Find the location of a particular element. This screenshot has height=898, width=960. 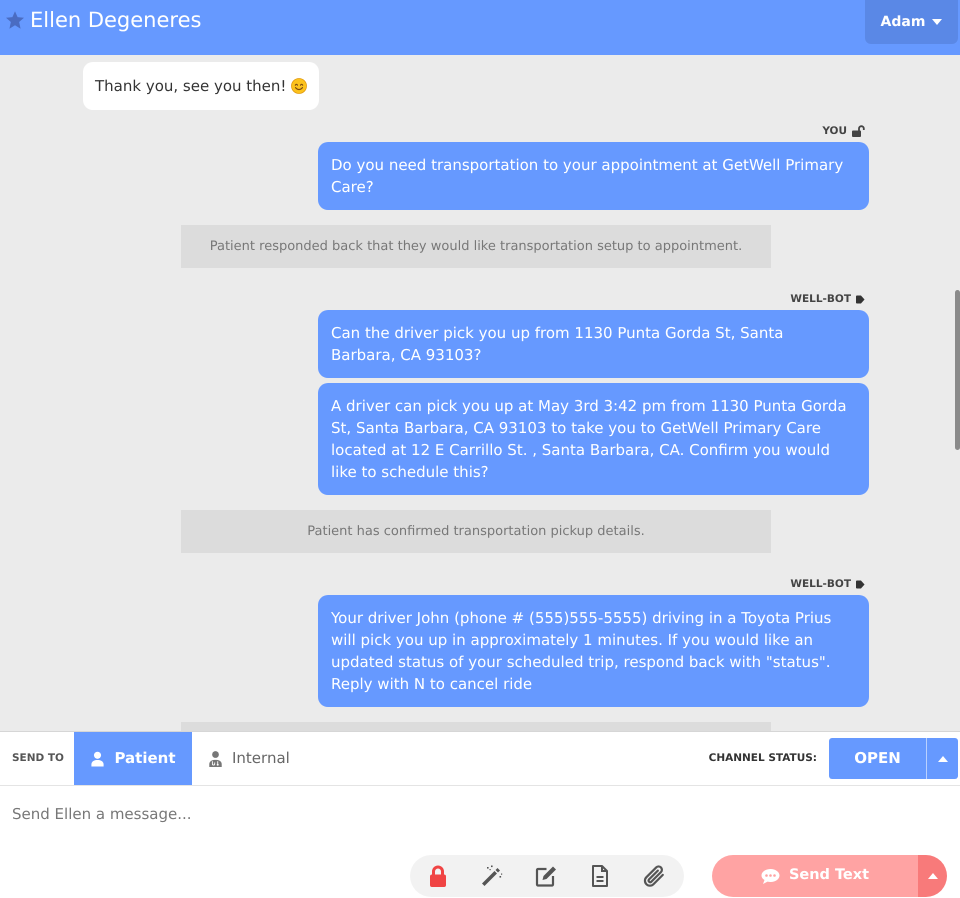

send-menu-button is located at coordinates (932, 876).